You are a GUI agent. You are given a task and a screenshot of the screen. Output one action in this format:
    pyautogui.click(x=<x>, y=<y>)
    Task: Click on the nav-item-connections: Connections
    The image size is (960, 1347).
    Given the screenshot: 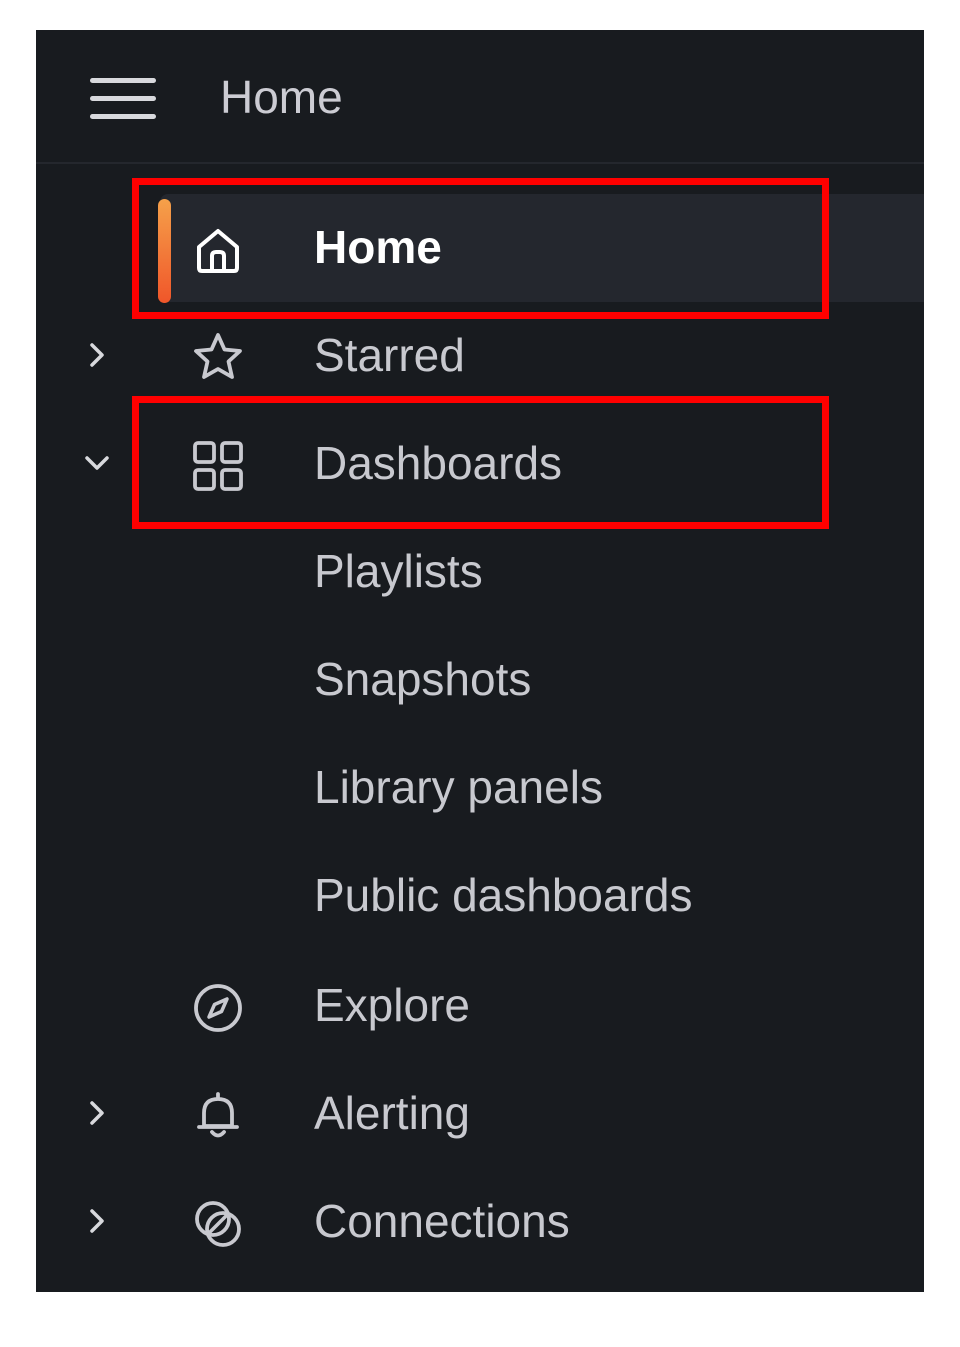 What is the action you would take?
    pyautogui.click(x=480, y=1222)
    